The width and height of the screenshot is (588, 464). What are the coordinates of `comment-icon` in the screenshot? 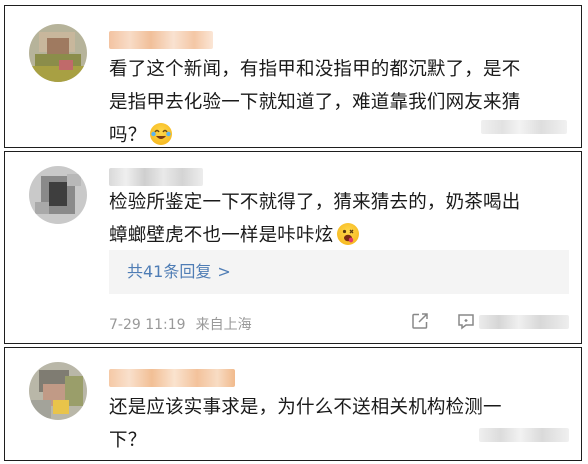 It's located at (466, 321).